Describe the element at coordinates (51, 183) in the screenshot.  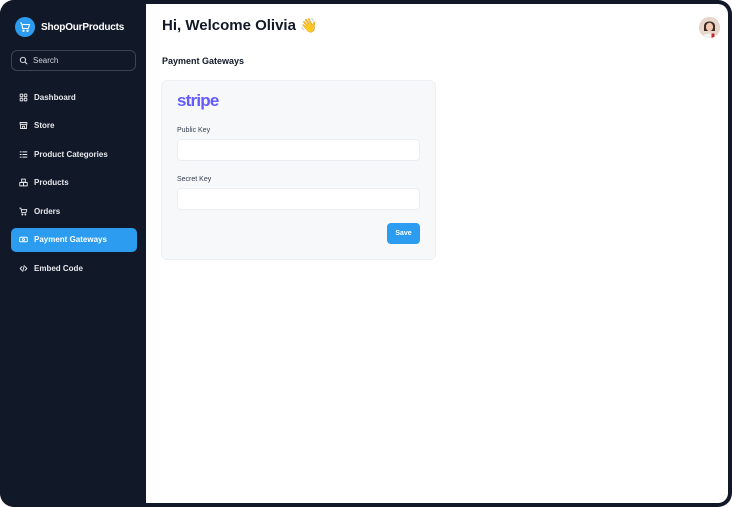
I see `sidebar-item-label: Products` at that location.